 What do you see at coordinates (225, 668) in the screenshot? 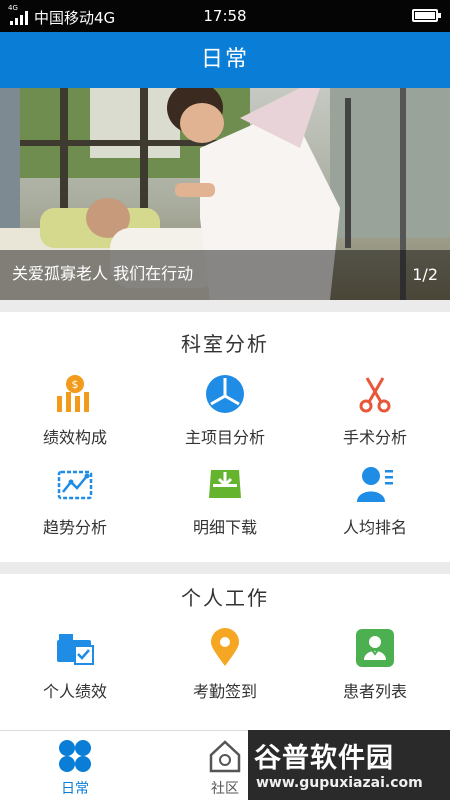
I see `grid-item-attendance-checkin: 考勤签到` at bounding box center [225, 668].